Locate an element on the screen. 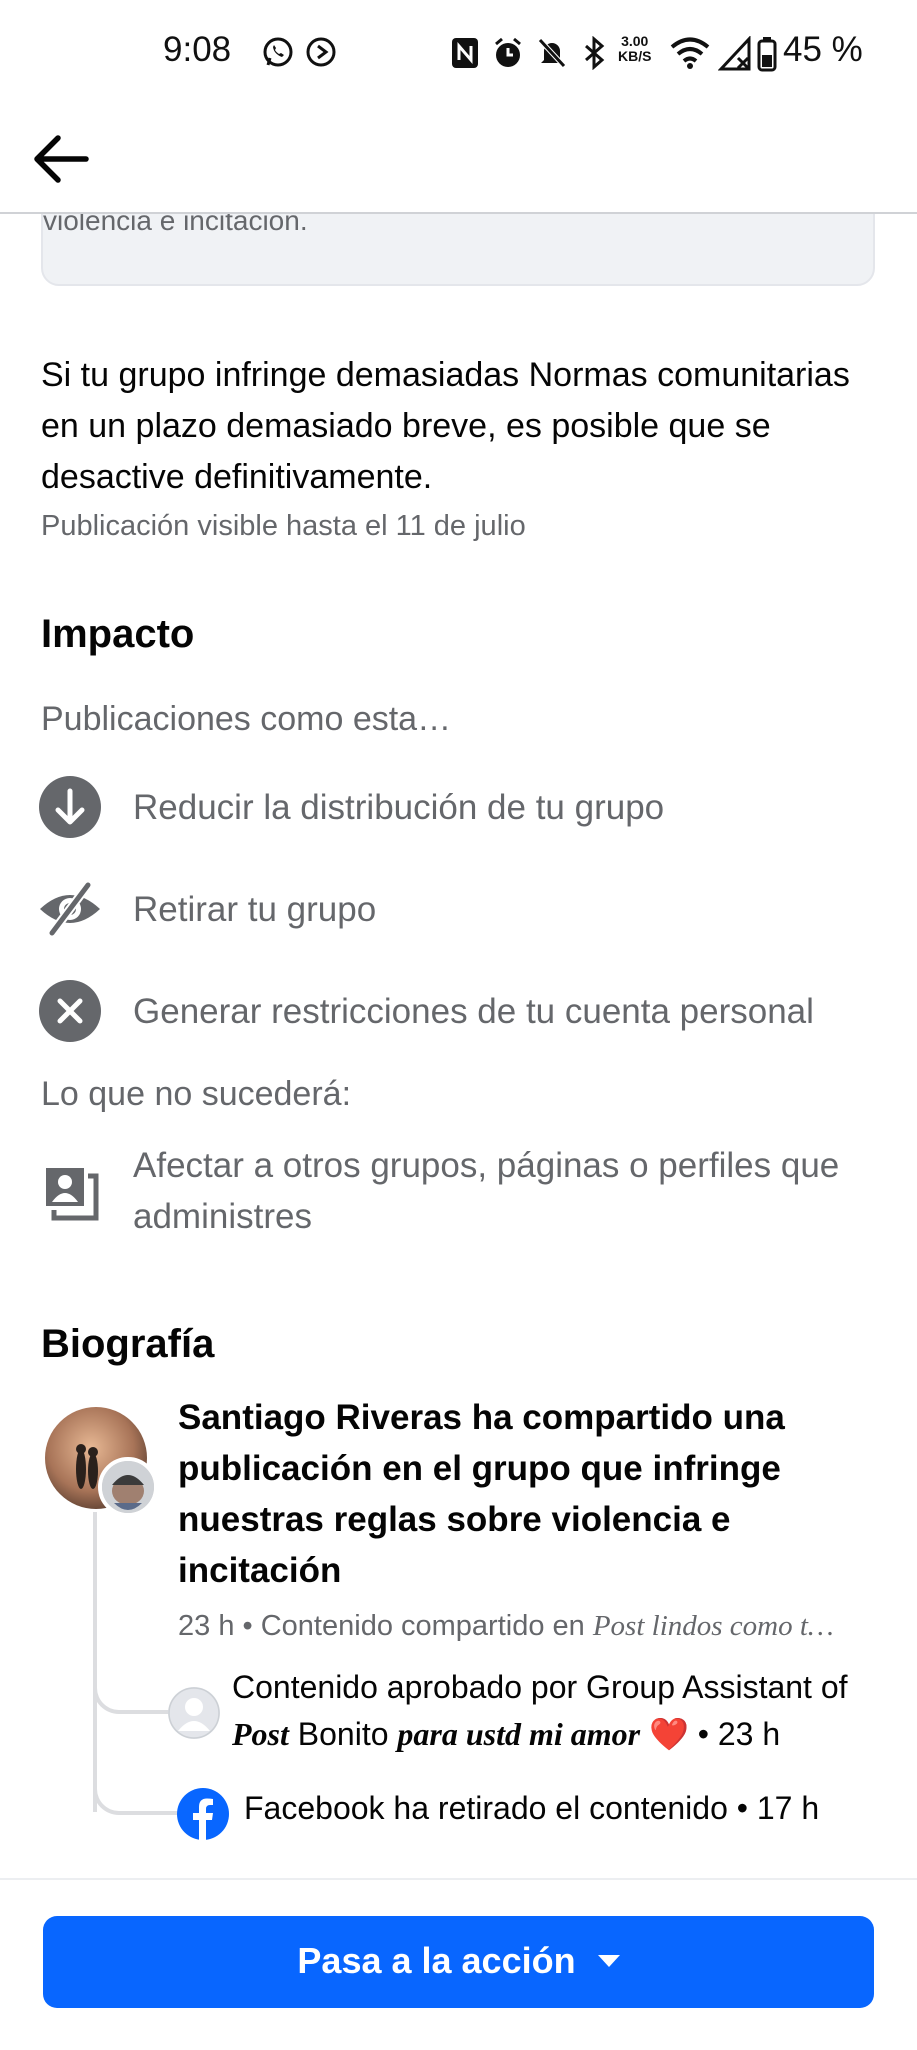 This screenshot has height=2050, width=917. caret-down-icon is located at coordinates (608, 1961).